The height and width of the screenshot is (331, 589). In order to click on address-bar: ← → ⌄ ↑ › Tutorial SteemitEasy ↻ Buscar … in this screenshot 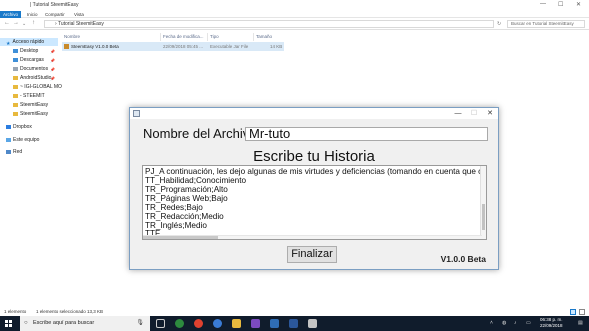, I will do `click(294, 24)`.